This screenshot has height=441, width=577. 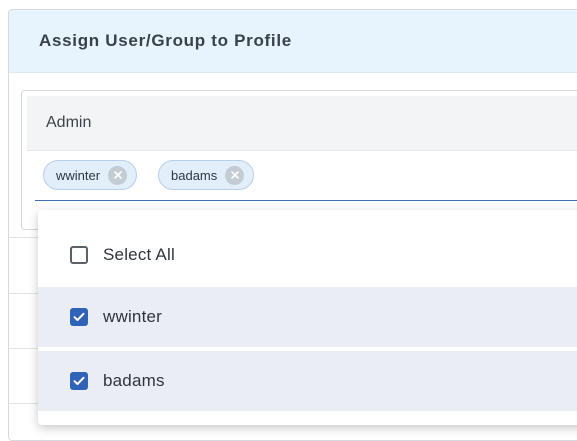 I want to click on option-label: badams, so click(x=134, y=380).